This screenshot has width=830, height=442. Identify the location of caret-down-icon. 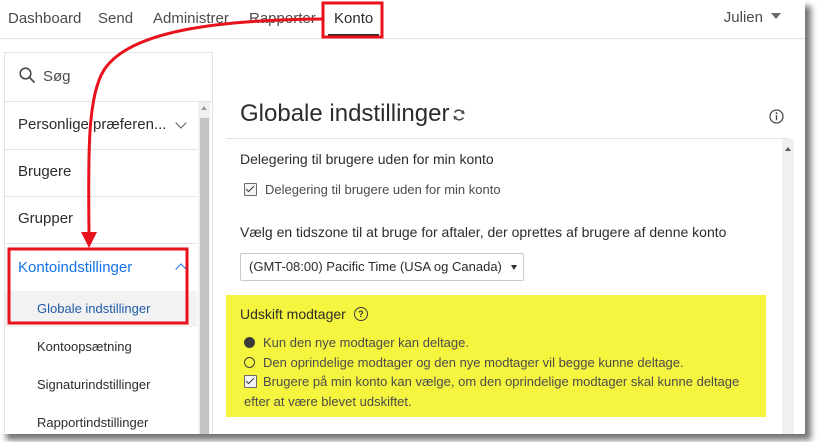
(776, 16).